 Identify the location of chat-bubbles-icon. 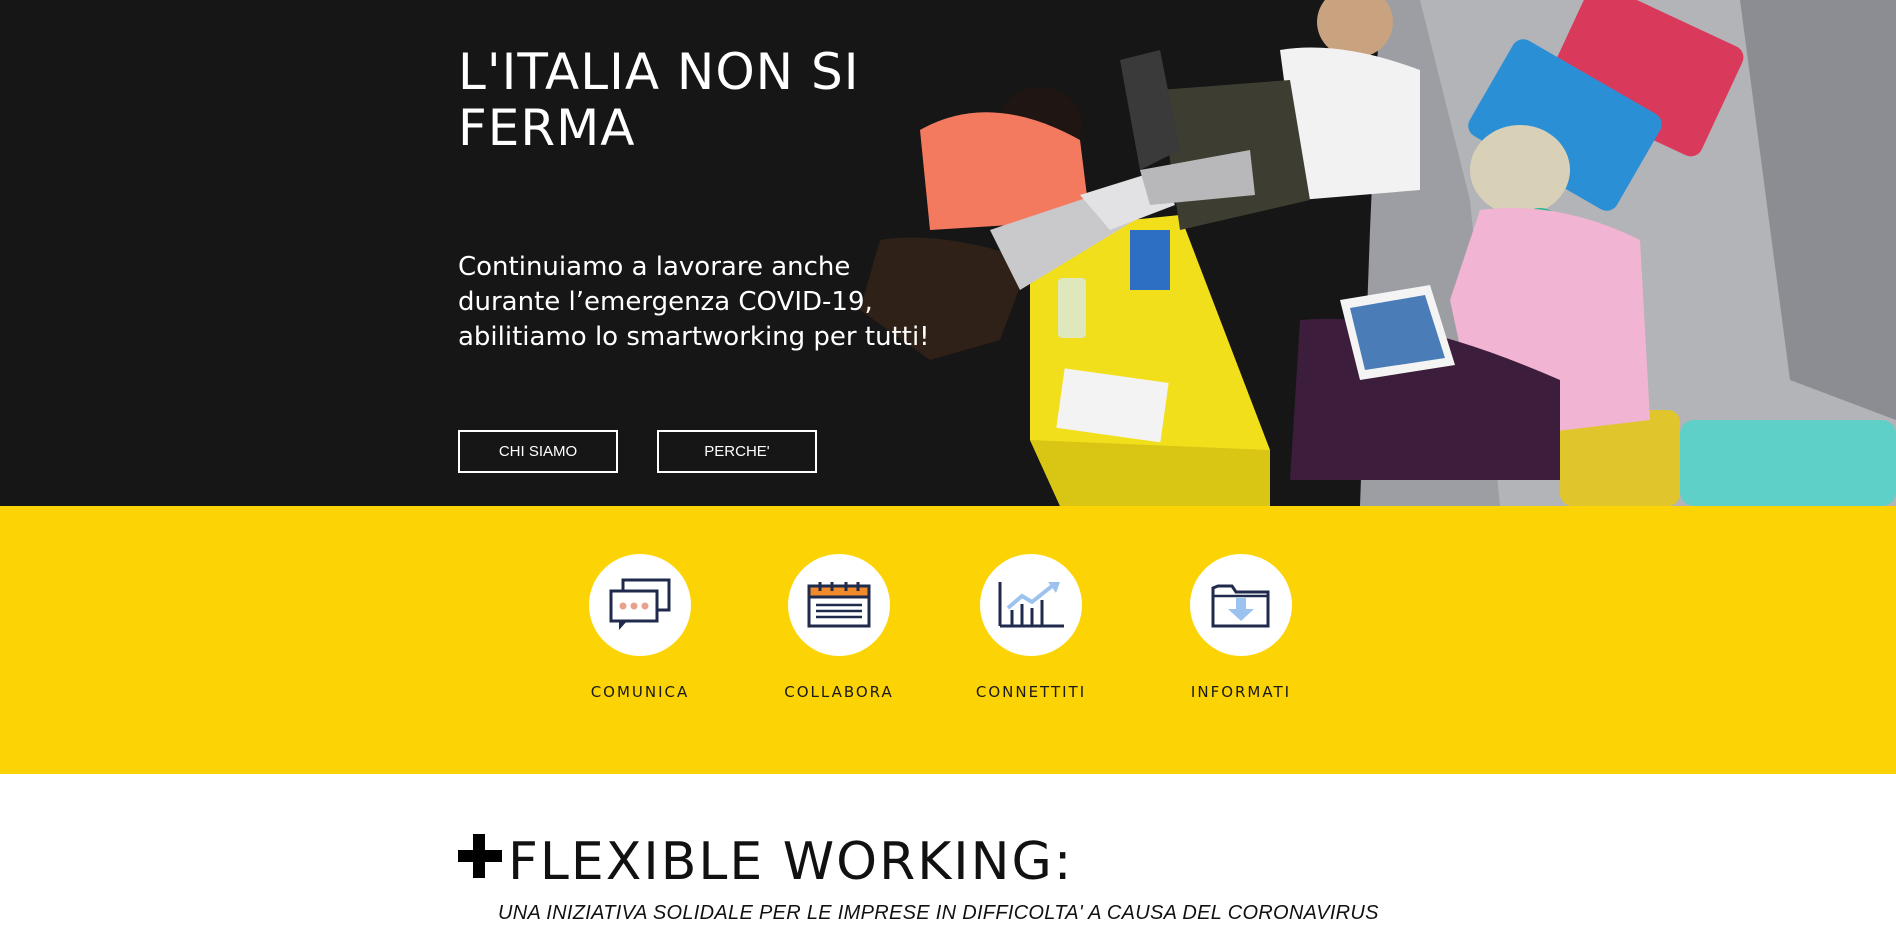
(640, 604).